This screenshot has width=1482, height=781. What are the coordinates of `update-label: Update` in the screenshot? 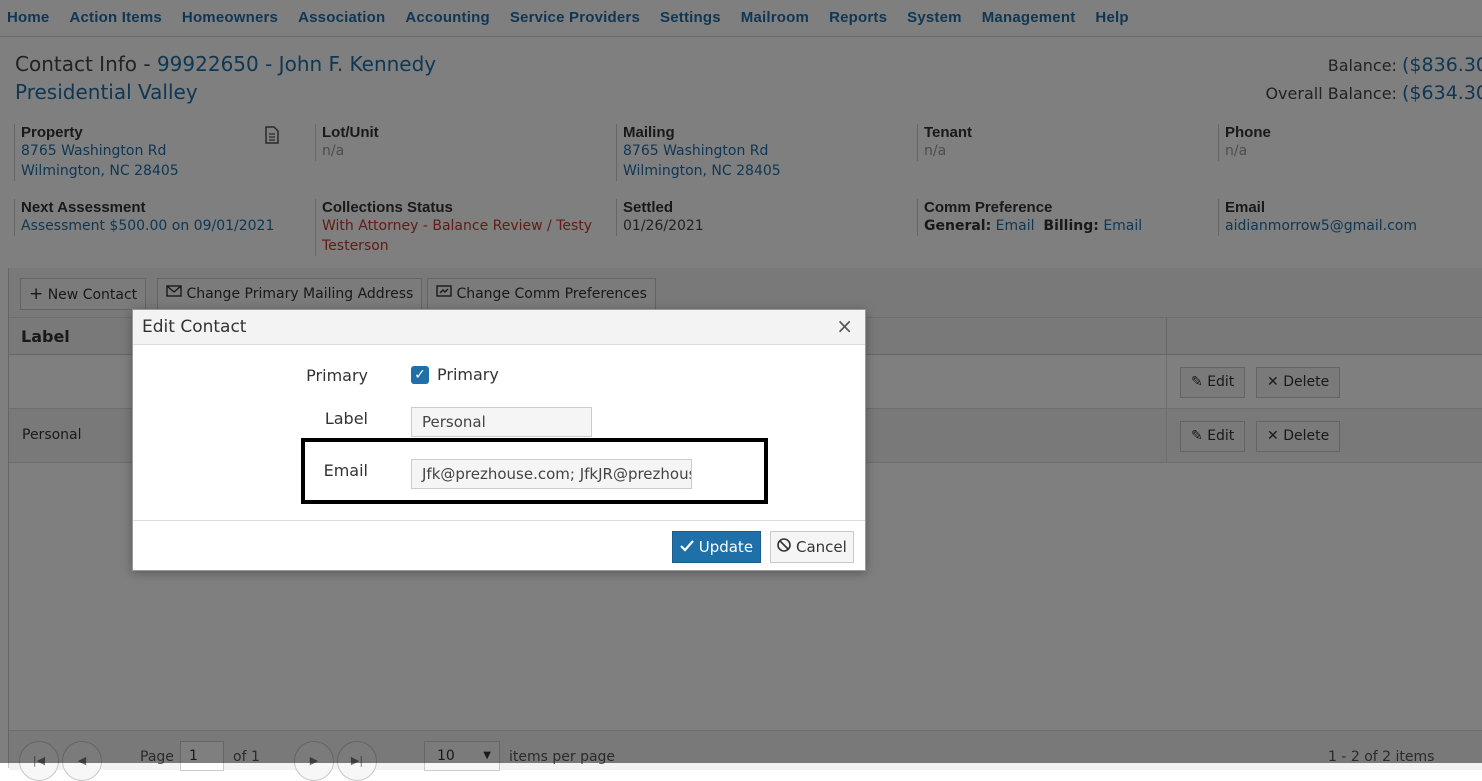 It's located at (726, 547).